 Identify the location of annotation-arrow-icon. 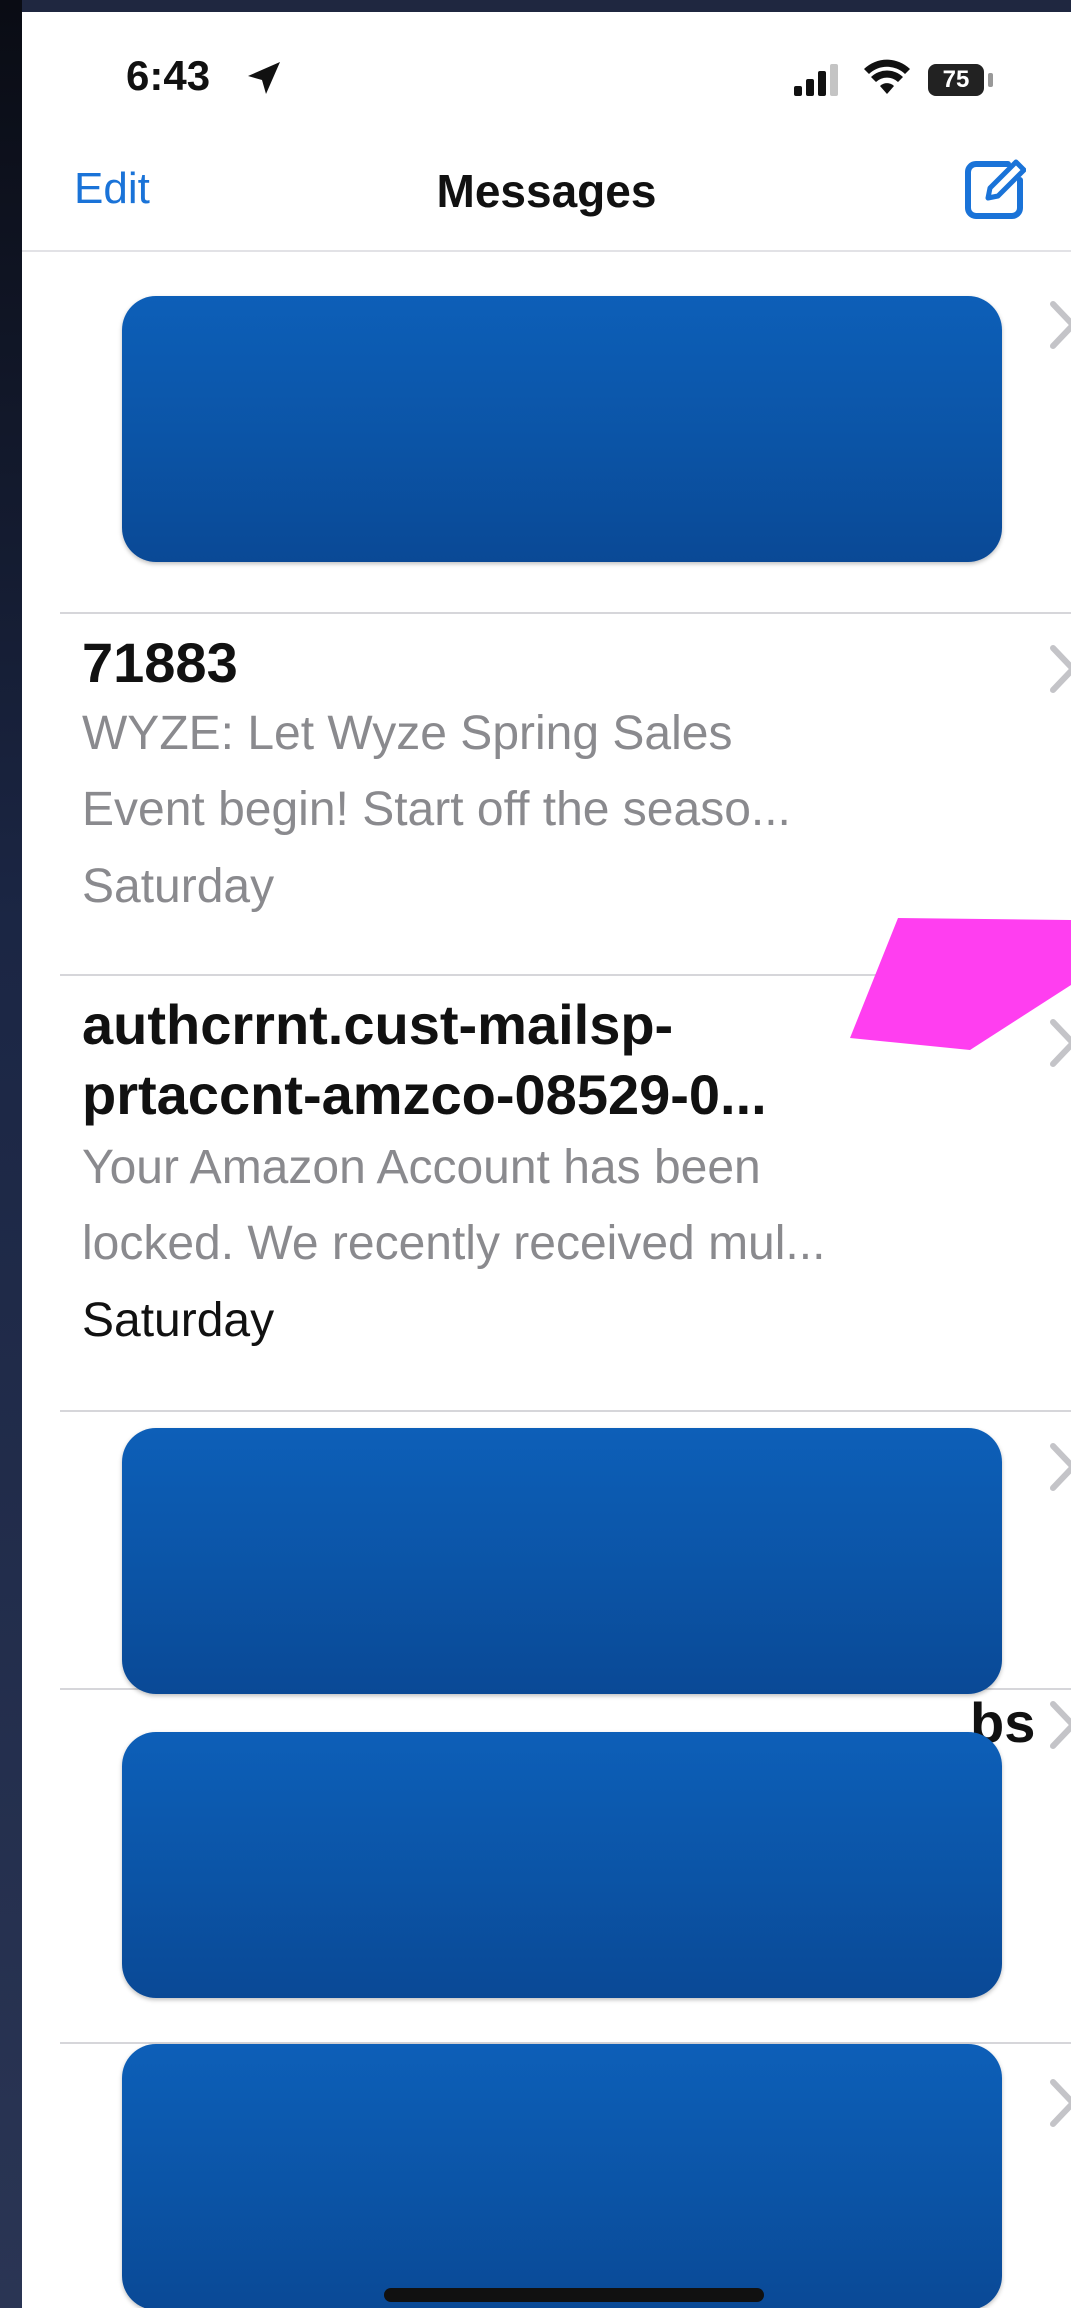
(960, 984).